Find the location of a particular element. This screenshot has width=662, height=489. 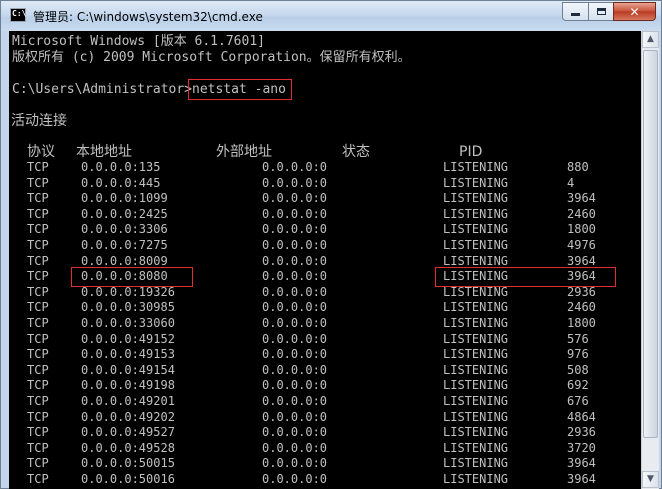

local-address-cell: 0.0.0.0:33060 is located at coordinates (128, 323).